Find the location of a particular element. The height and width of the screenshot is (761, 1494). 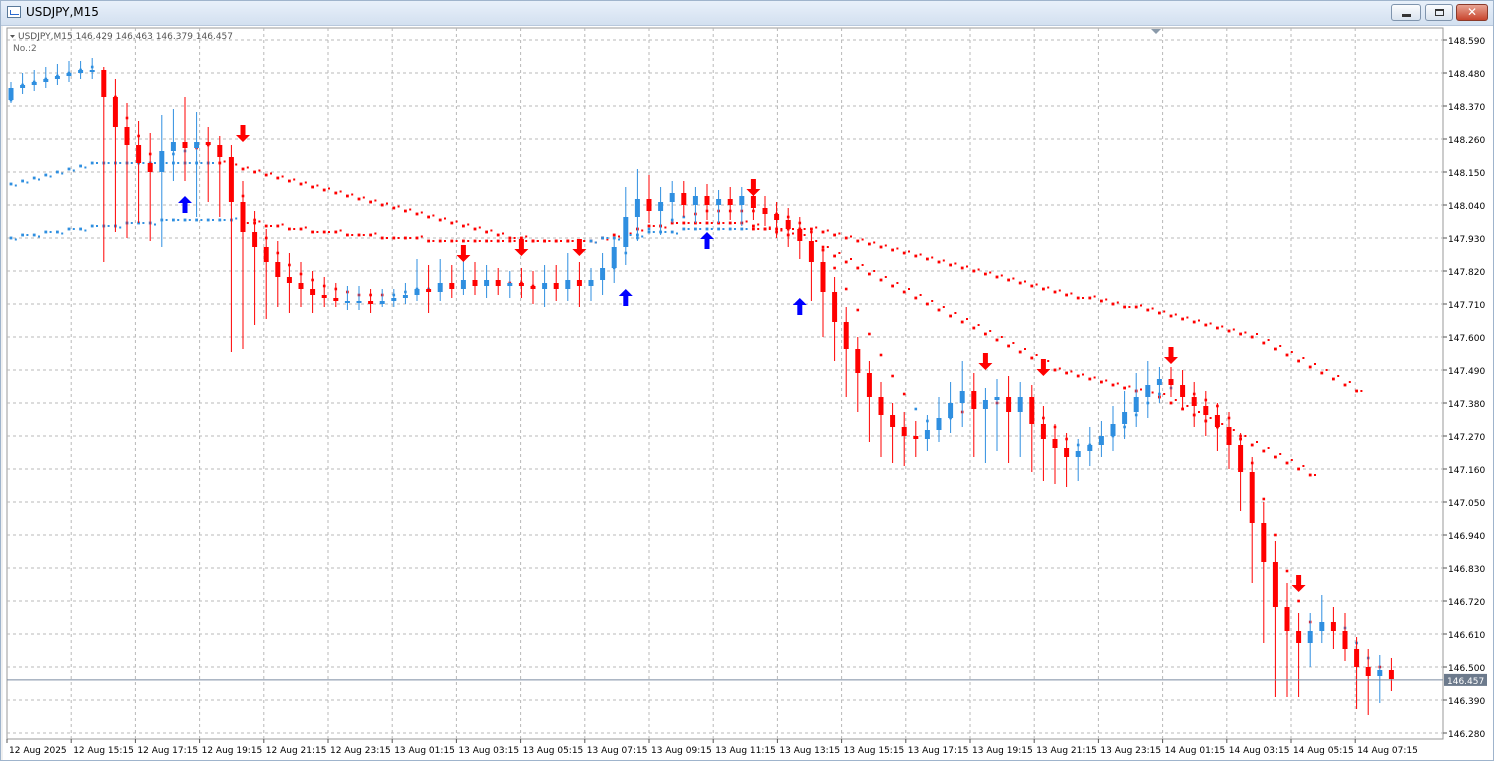

minimize-button is located at coordinates (1406, 12).